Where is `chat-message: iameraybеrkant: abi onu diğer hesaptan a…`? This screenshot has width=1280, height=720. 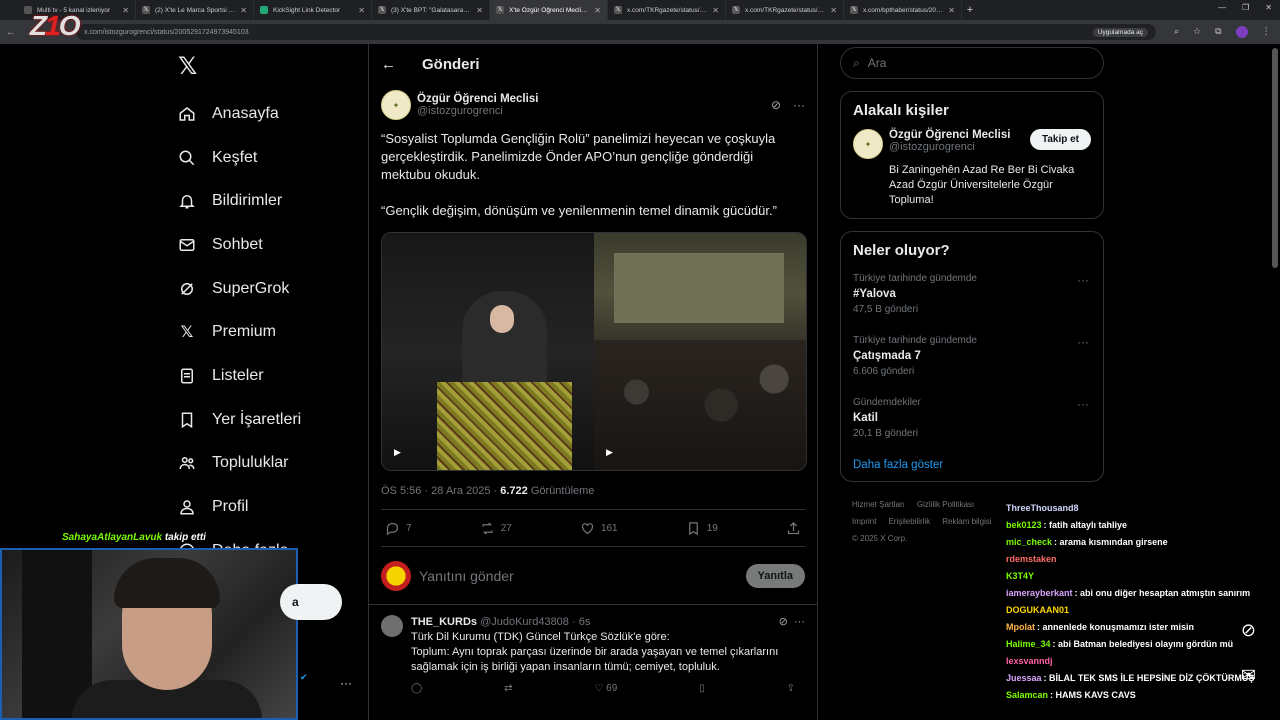 chat-message: iameraybеrkant: abi onu diğer hesaptan a… is located at coordinates (1128, 593).